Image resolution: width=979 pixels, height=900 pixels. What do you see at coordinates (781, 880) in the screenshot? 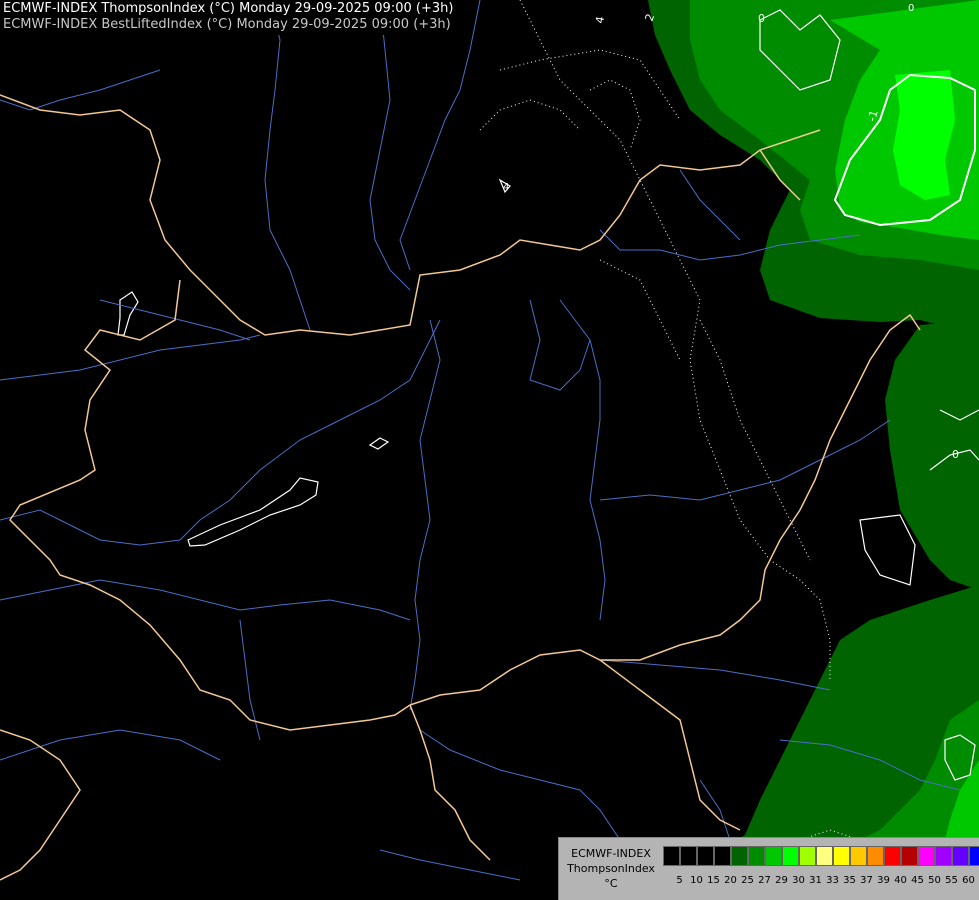
I see `legend-tick-label: 29` at bounding box center [781, 880].